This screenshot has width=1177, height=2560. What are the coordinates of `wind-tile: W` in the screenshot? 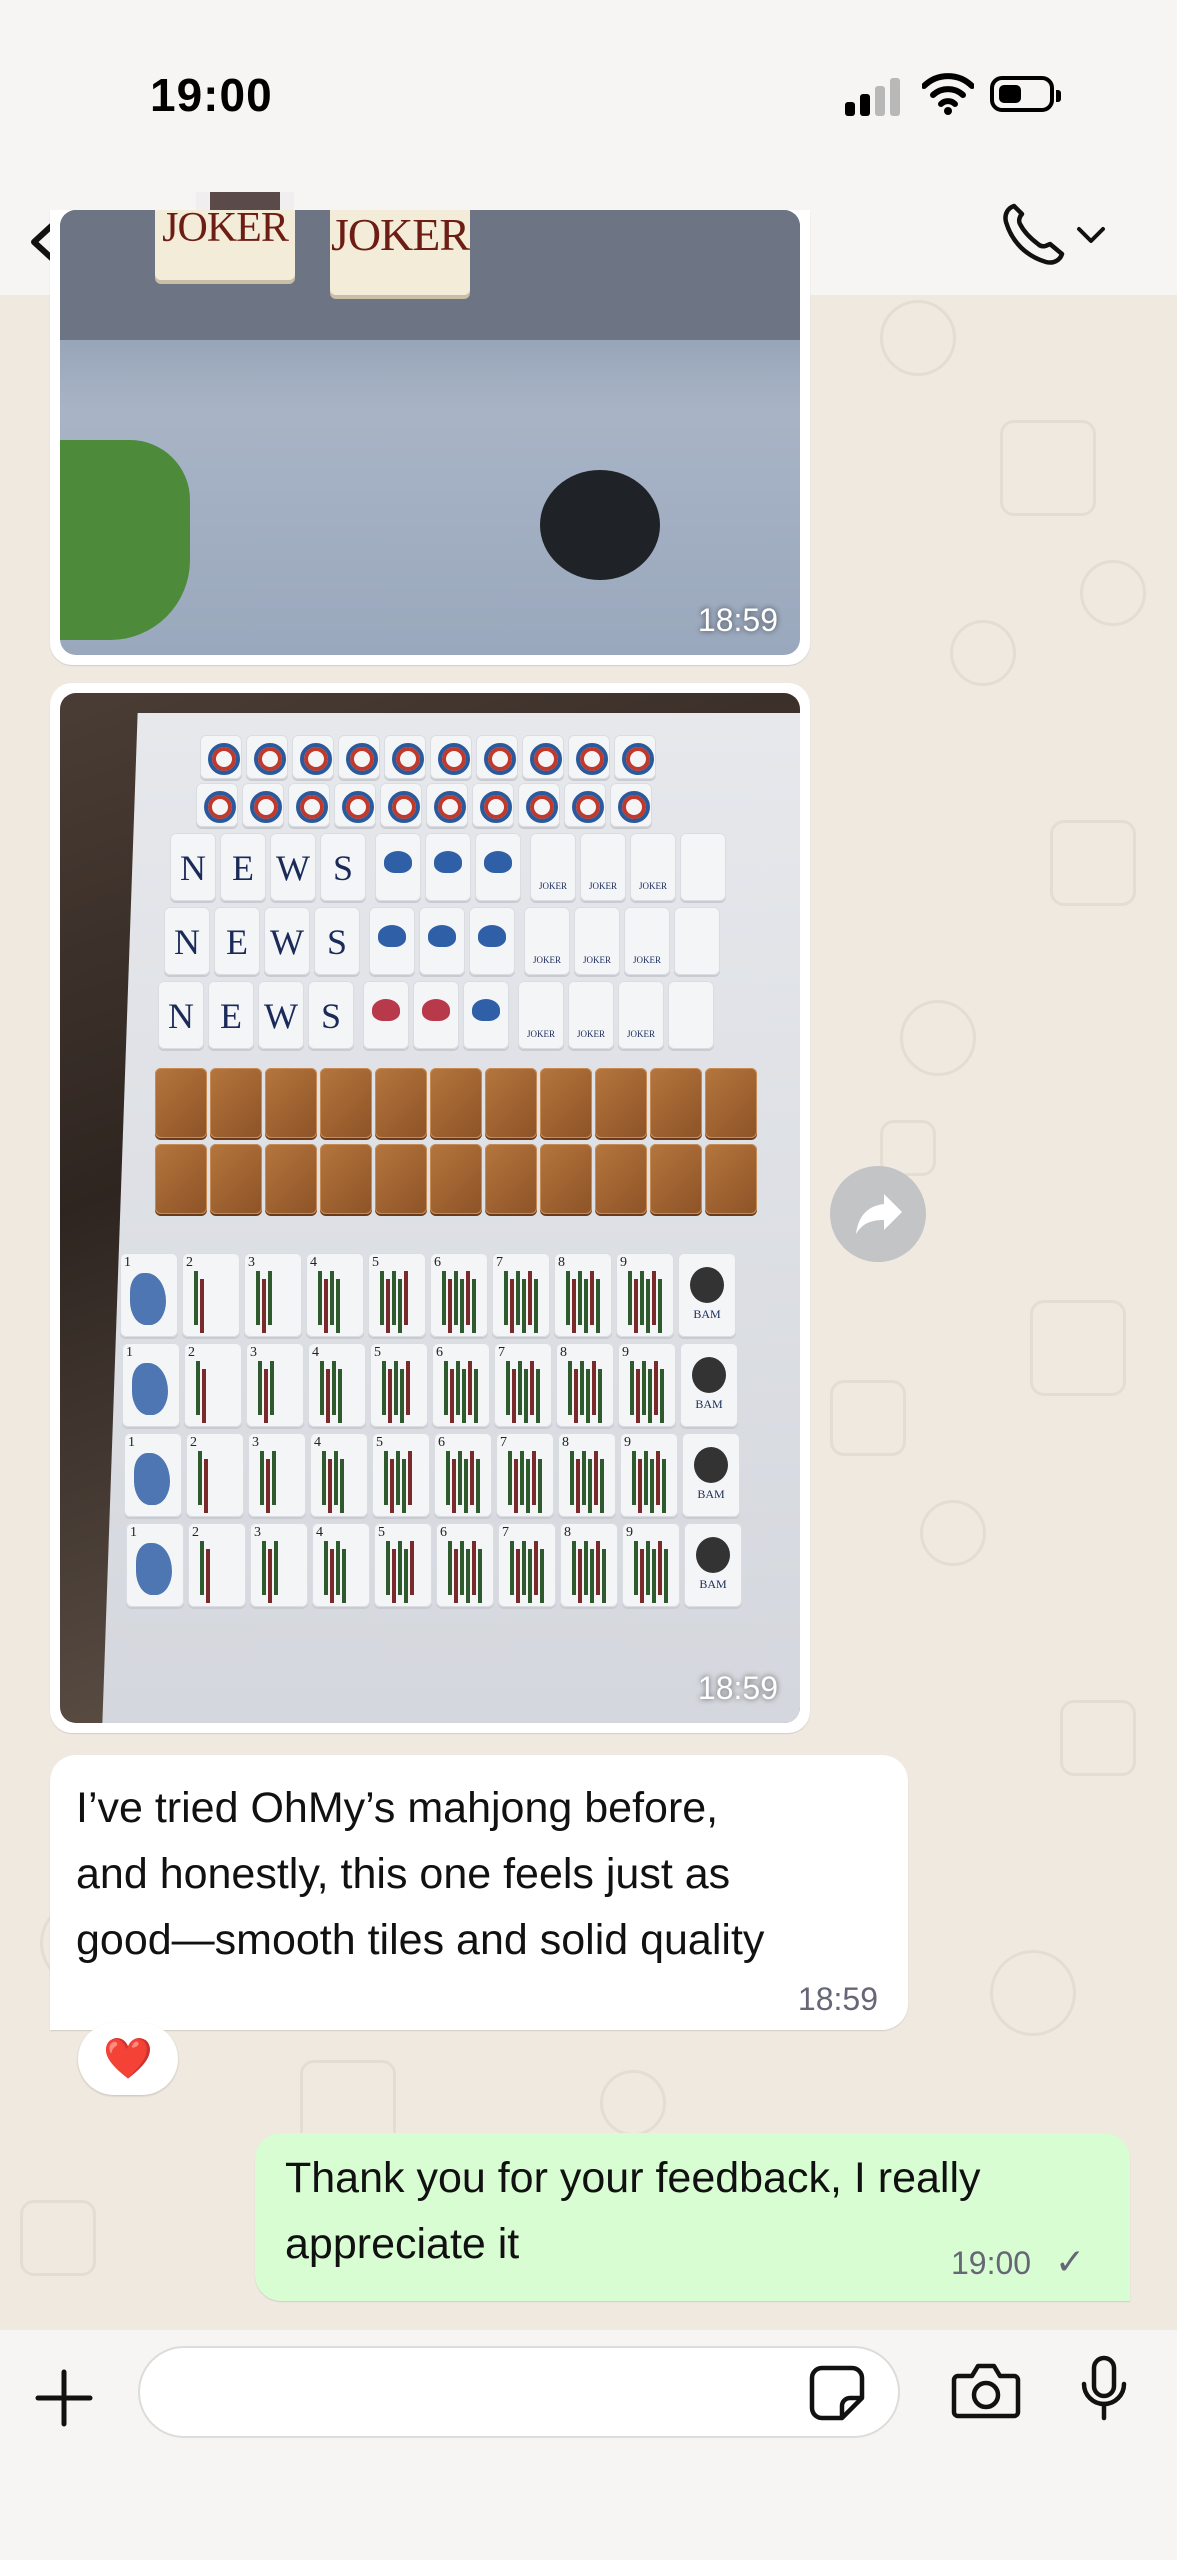 It's located at (281, 1015).